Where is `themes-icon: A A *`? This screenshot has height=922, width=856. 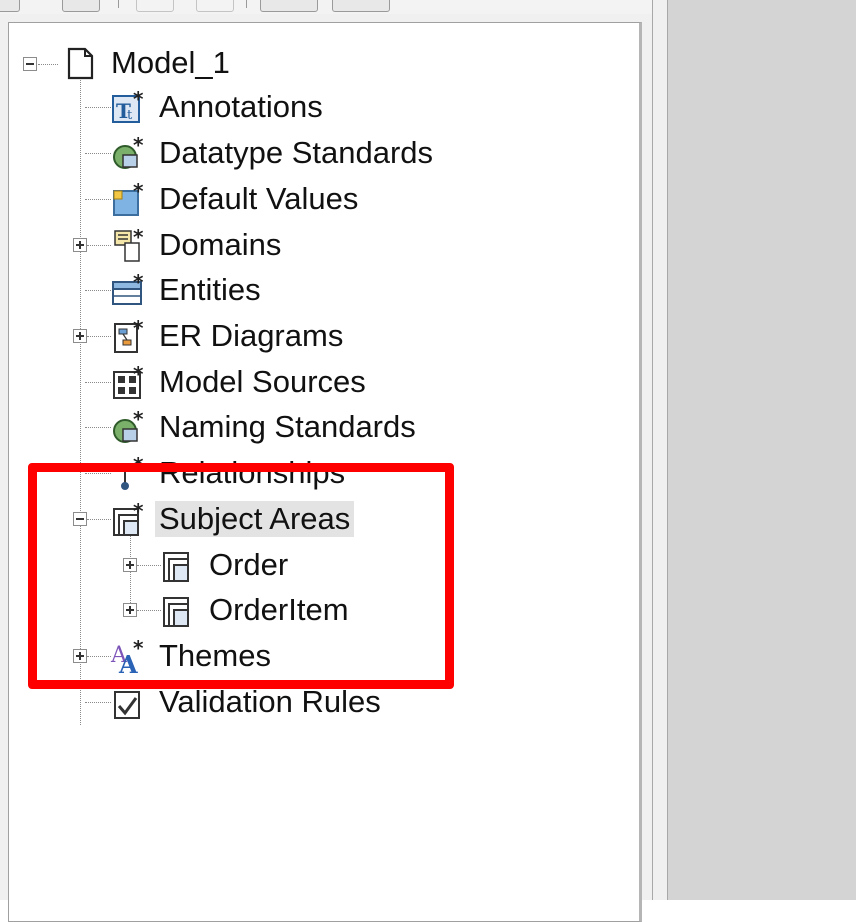 themes-icon: A A * is located at coordinates (127, 656).